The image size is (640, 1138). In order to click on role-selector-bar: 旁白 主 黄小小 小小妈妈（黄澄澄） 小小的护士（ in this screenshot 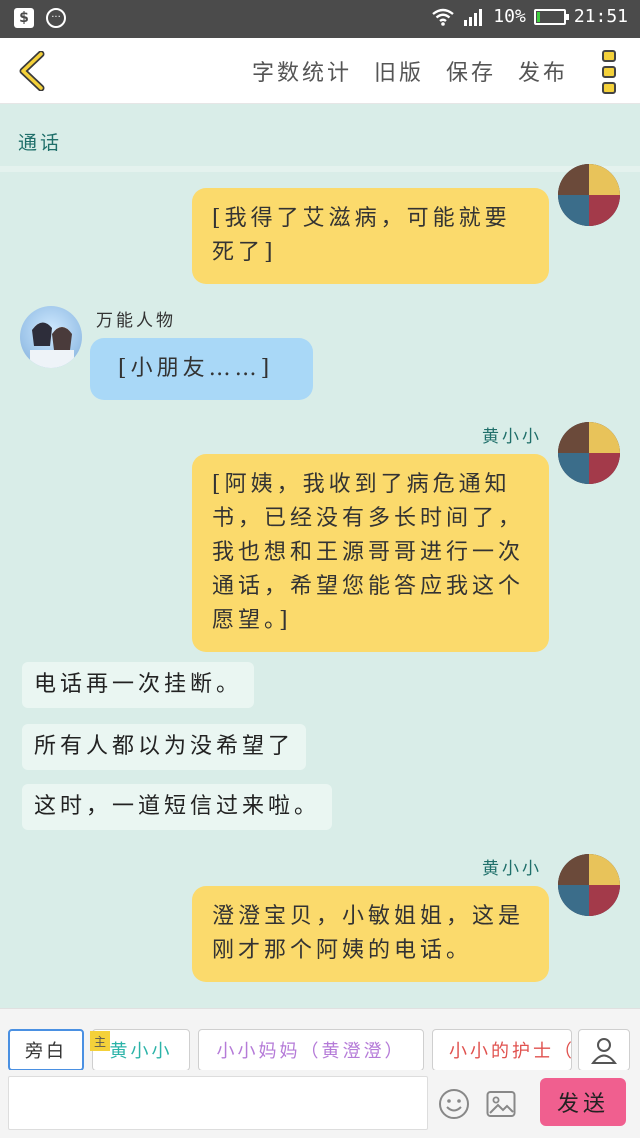, I will do `click(320, 1039)`.